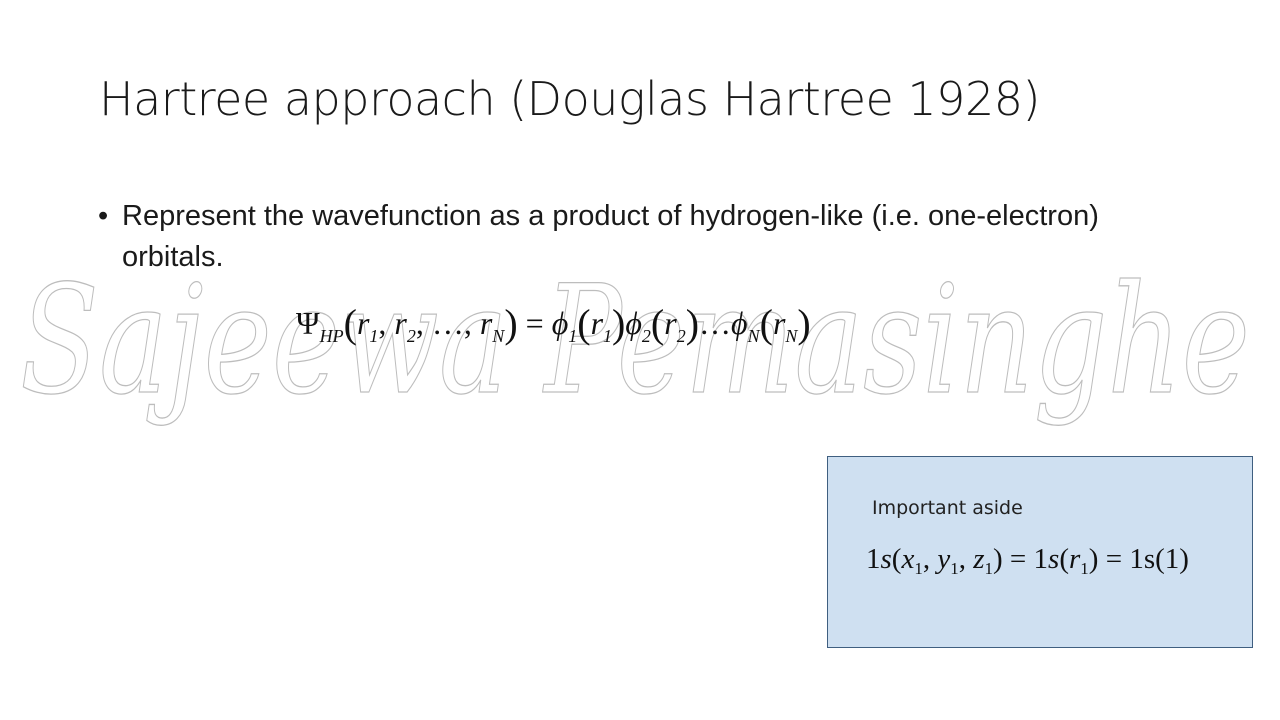 The image size is (1280, 720). Describe the element at coordinates (633, 323) in the screenshot. I see `phi-2: ϕ` at that location.